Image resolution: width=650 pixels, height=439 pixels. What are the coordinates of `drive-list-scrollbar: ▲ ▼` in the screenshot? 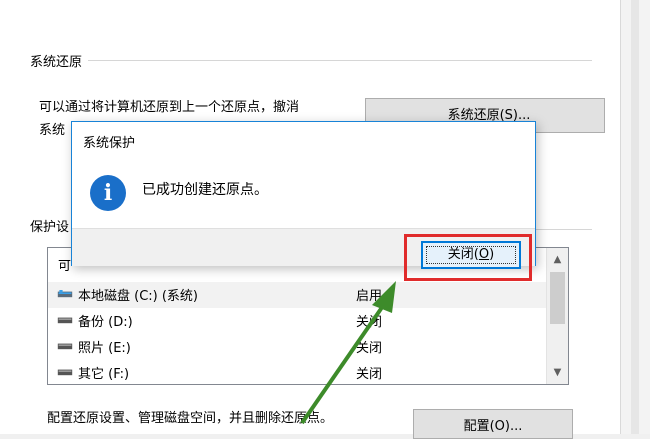 It's located at (557, 316).